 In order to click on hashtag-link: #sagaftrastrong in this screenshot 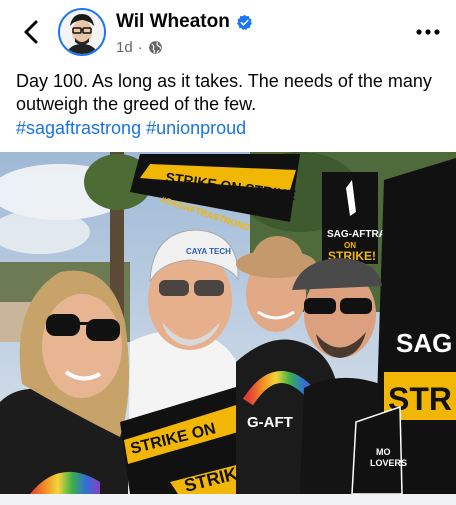, I will do `click(78, 128)`.